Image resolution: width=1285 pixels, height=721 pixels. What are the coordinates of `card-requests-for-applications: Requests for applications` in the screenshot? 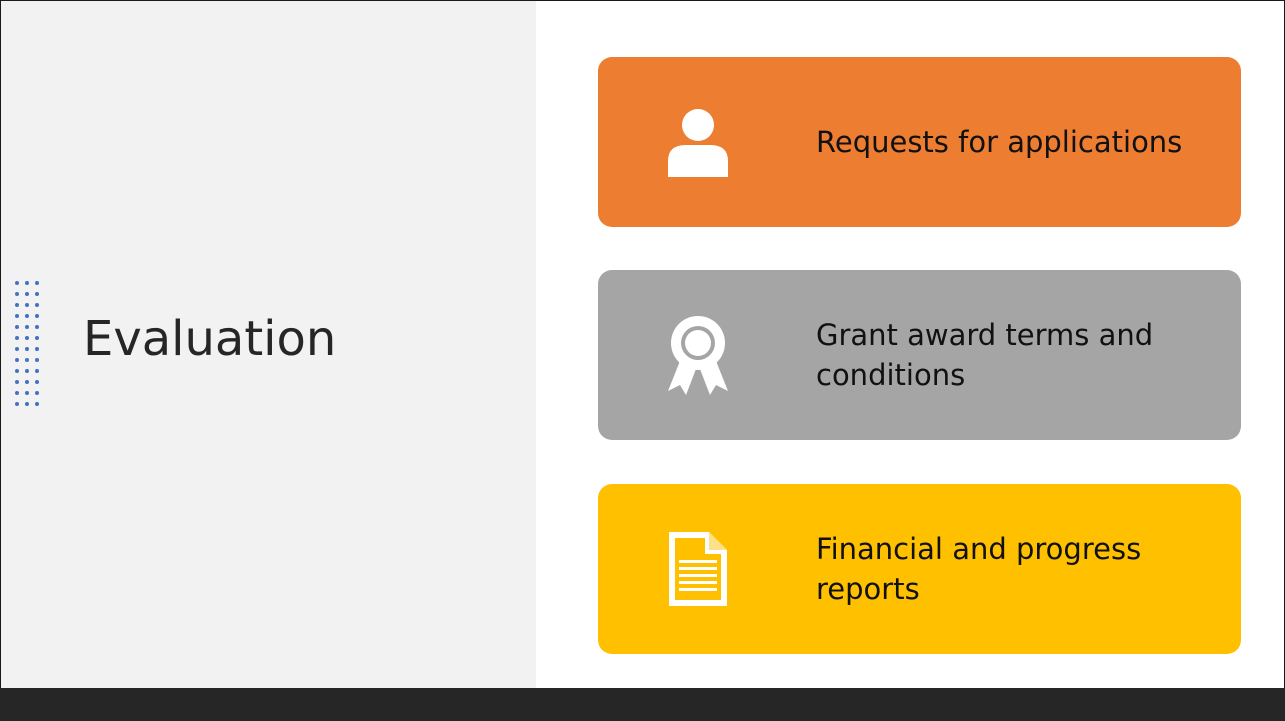 It's located at (919, 142).